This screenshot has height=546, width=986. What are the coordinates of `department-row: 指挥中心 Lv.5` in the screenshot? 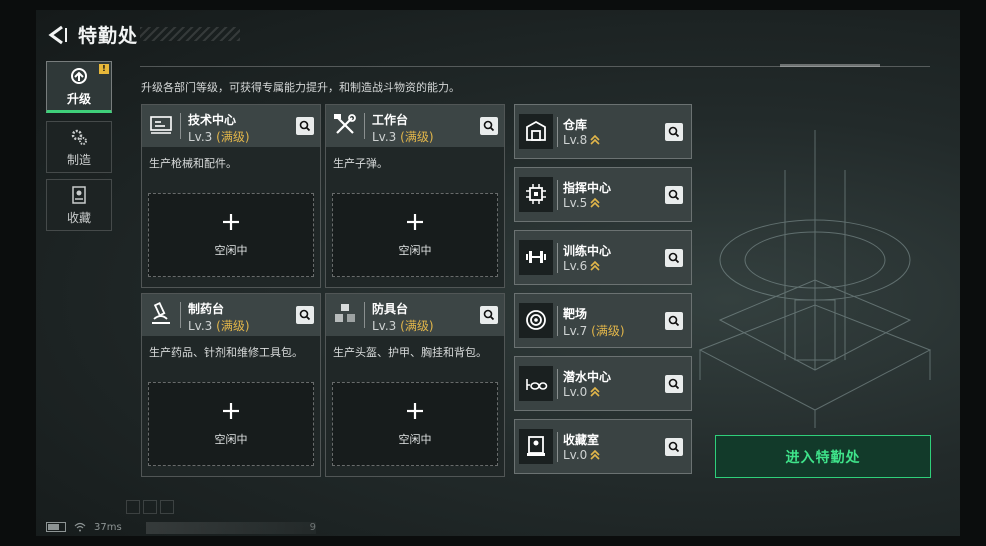 It's located at (603, 194).